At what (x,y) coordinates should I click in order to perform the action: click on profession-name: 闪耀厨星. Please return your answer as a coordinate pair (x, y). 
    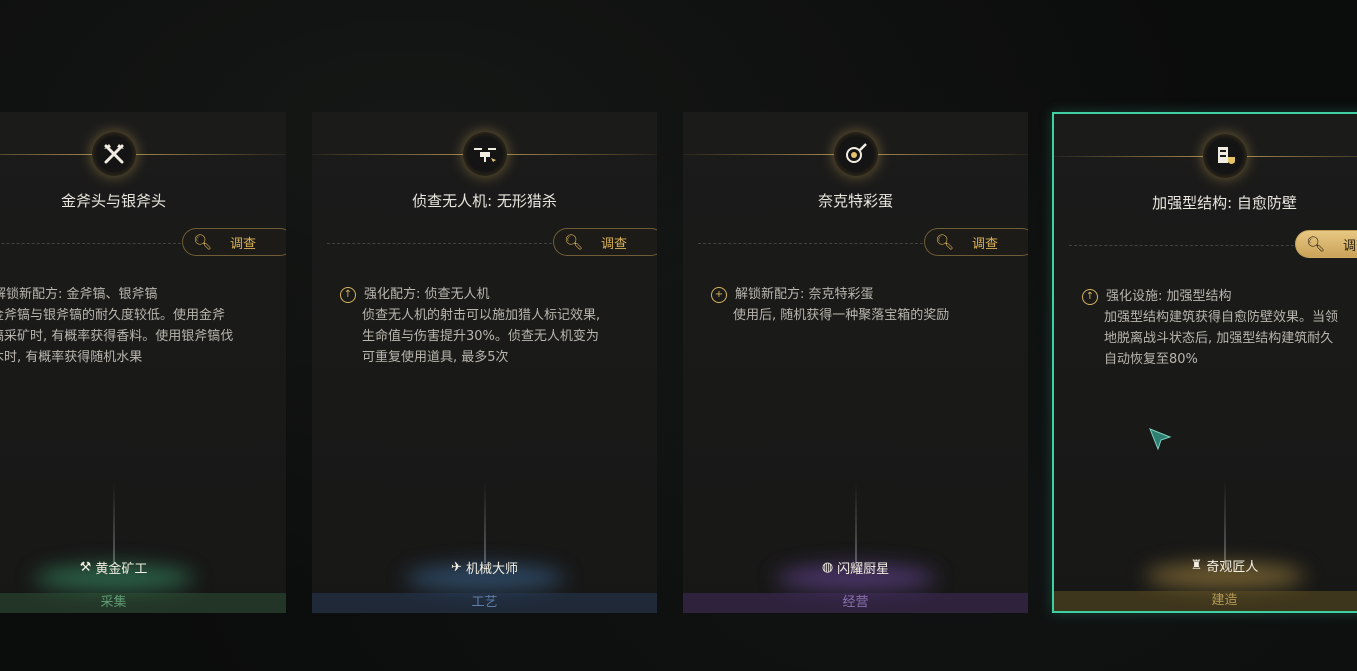
    Looking at the image, I should click on (863, 569).